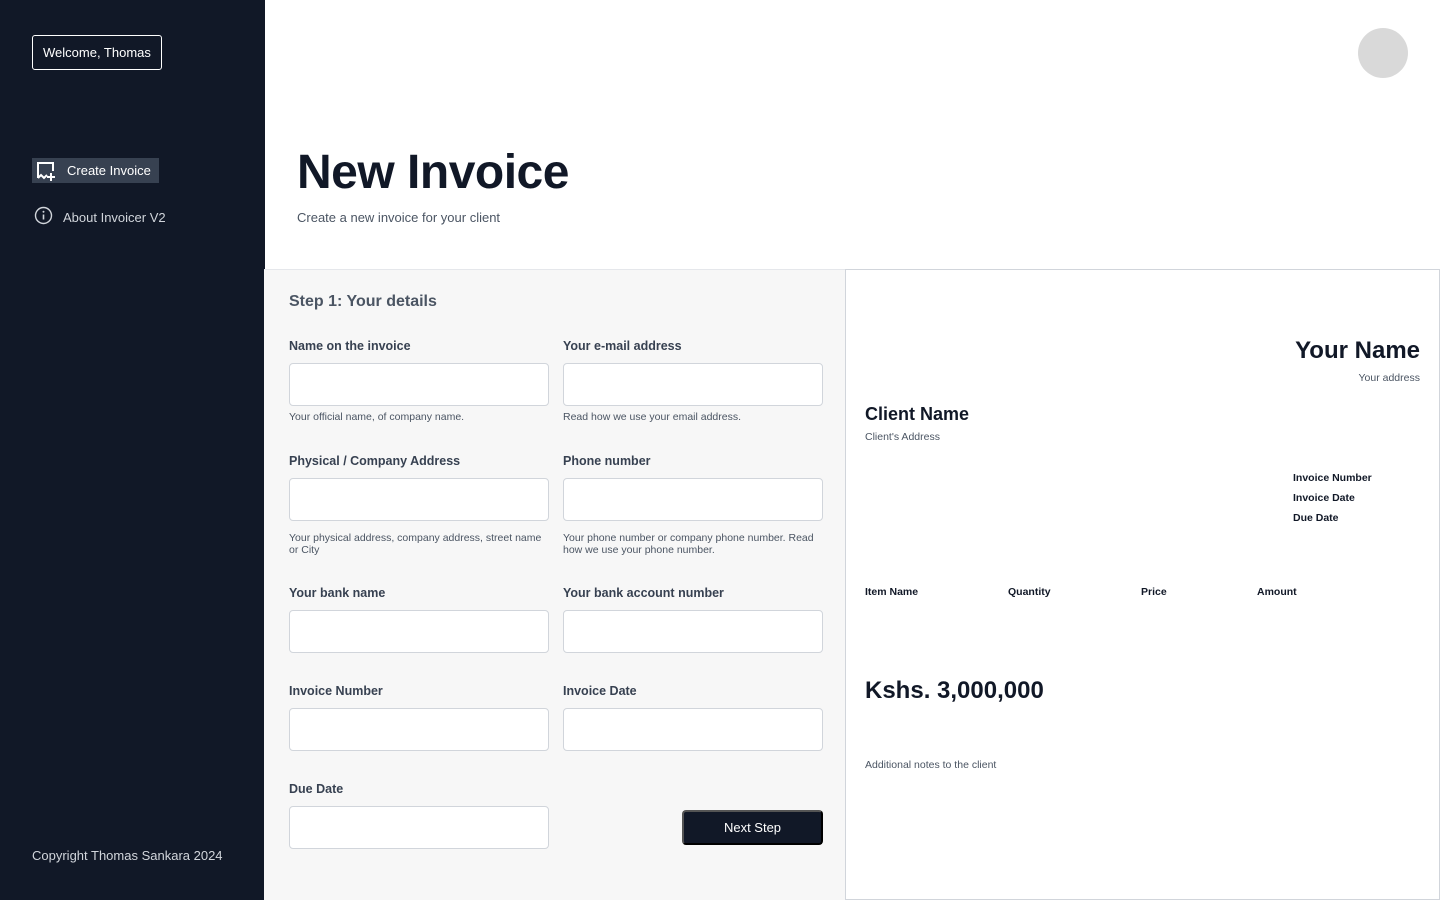 This screenshot has width=1440, height=900. I want to click on create-invoice-icon, so click(44, 170).